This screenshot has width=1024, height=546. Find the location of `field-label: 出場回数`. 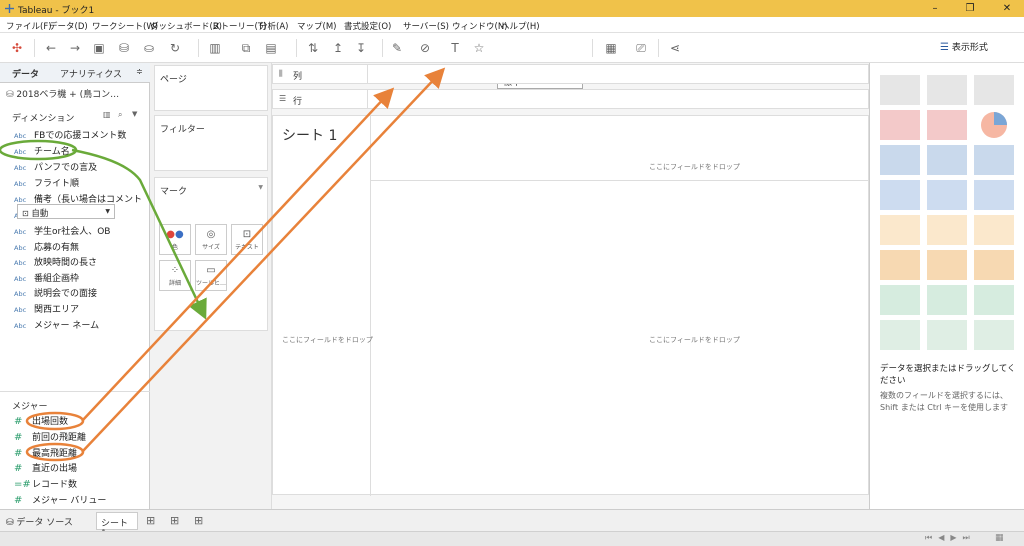

field-label: 出場回数 is located at coordinates (50, 422).